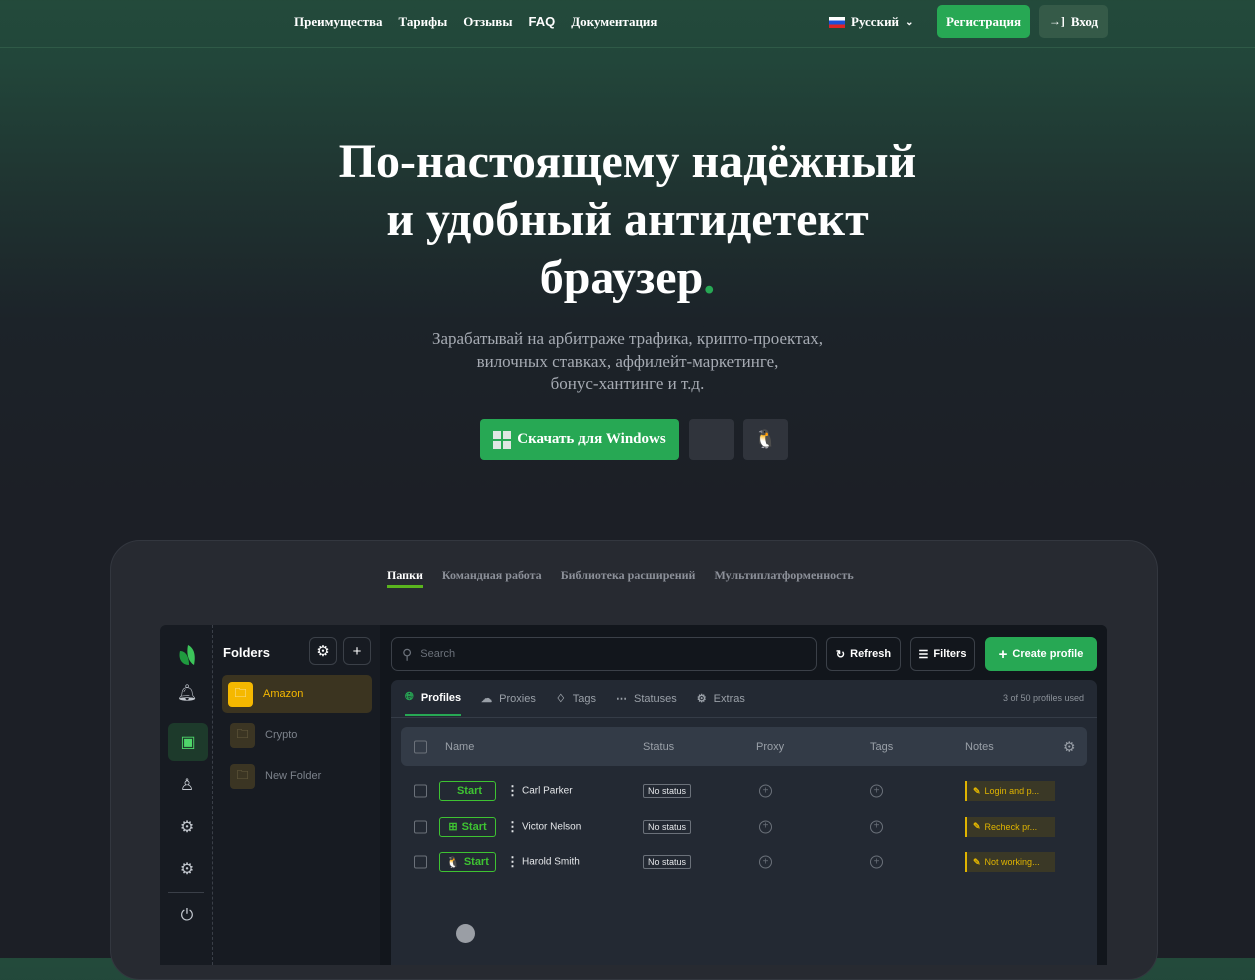 The height and width of the screenshot is (980, 1255). I want to click on tab-extensions: Библиотека расширений, so click(628, 578).